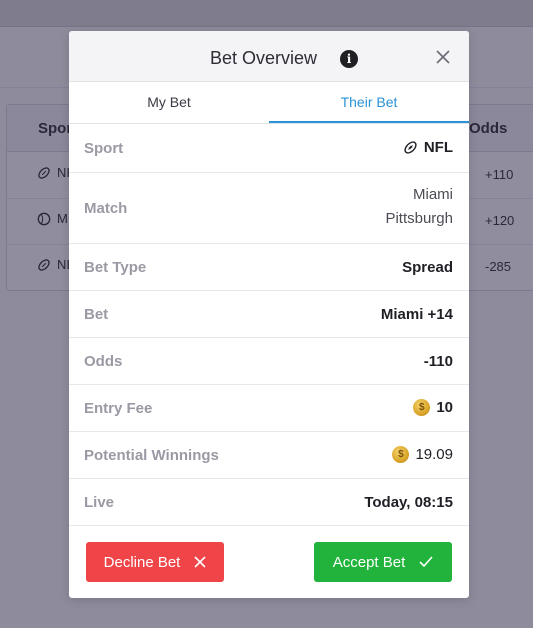  I want to click on detail-row-bet: Bet Miami +14, so click(269, 314).